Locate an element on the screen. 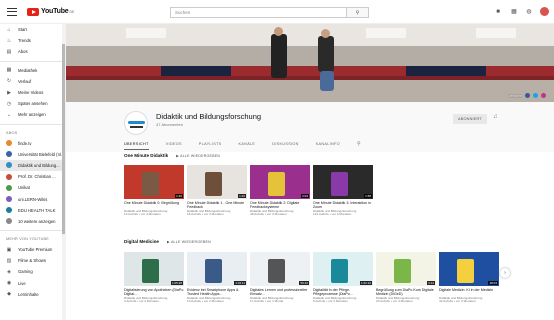  create-video-icon: ■ is located at coordinates (498, 12).